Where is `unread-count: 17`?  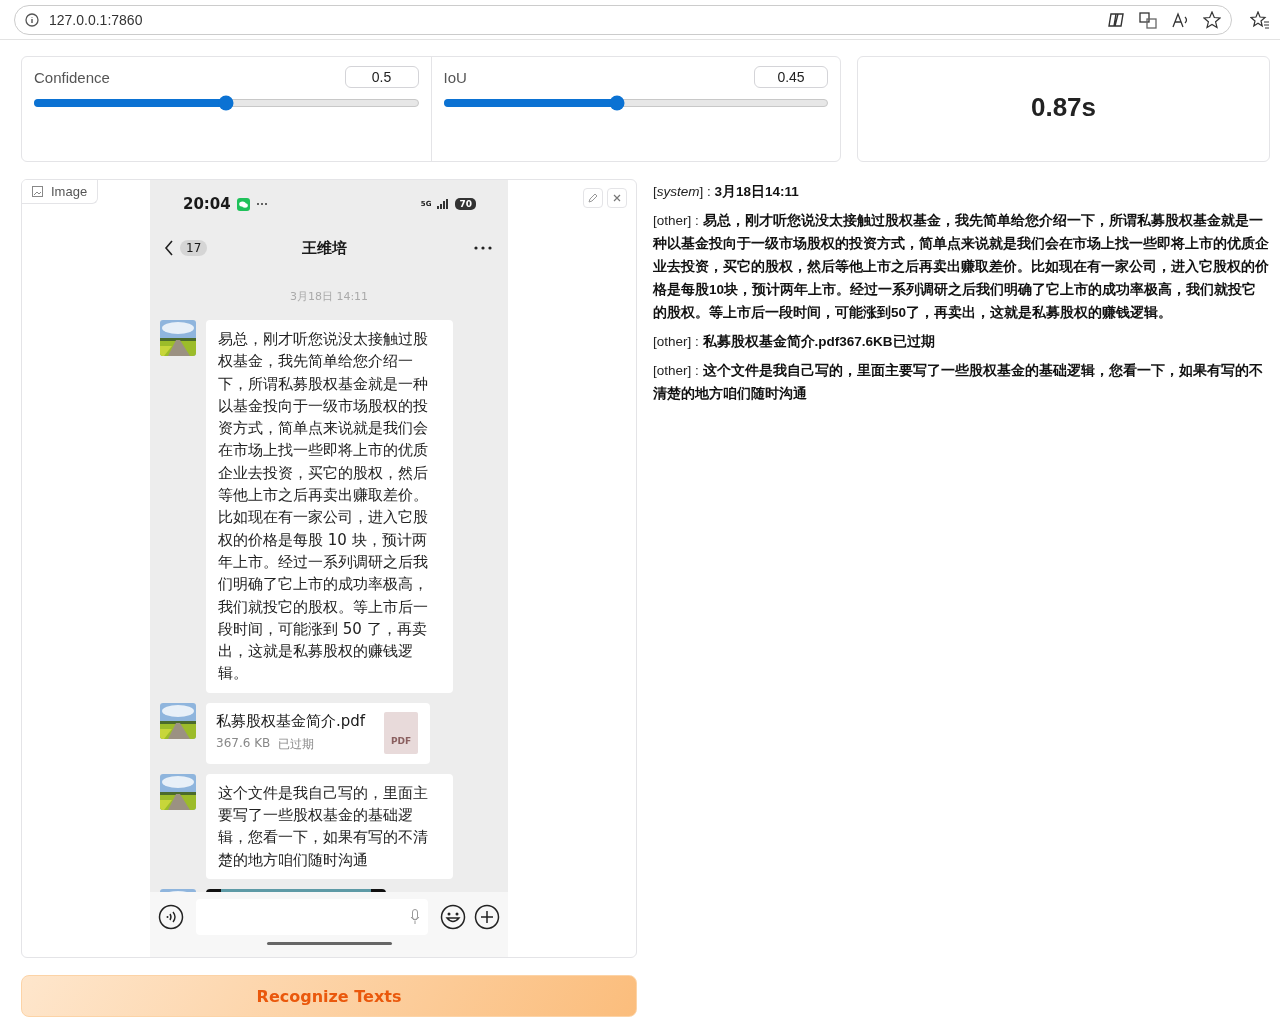 unread-count: 17 is located at coordinates (194, 248).